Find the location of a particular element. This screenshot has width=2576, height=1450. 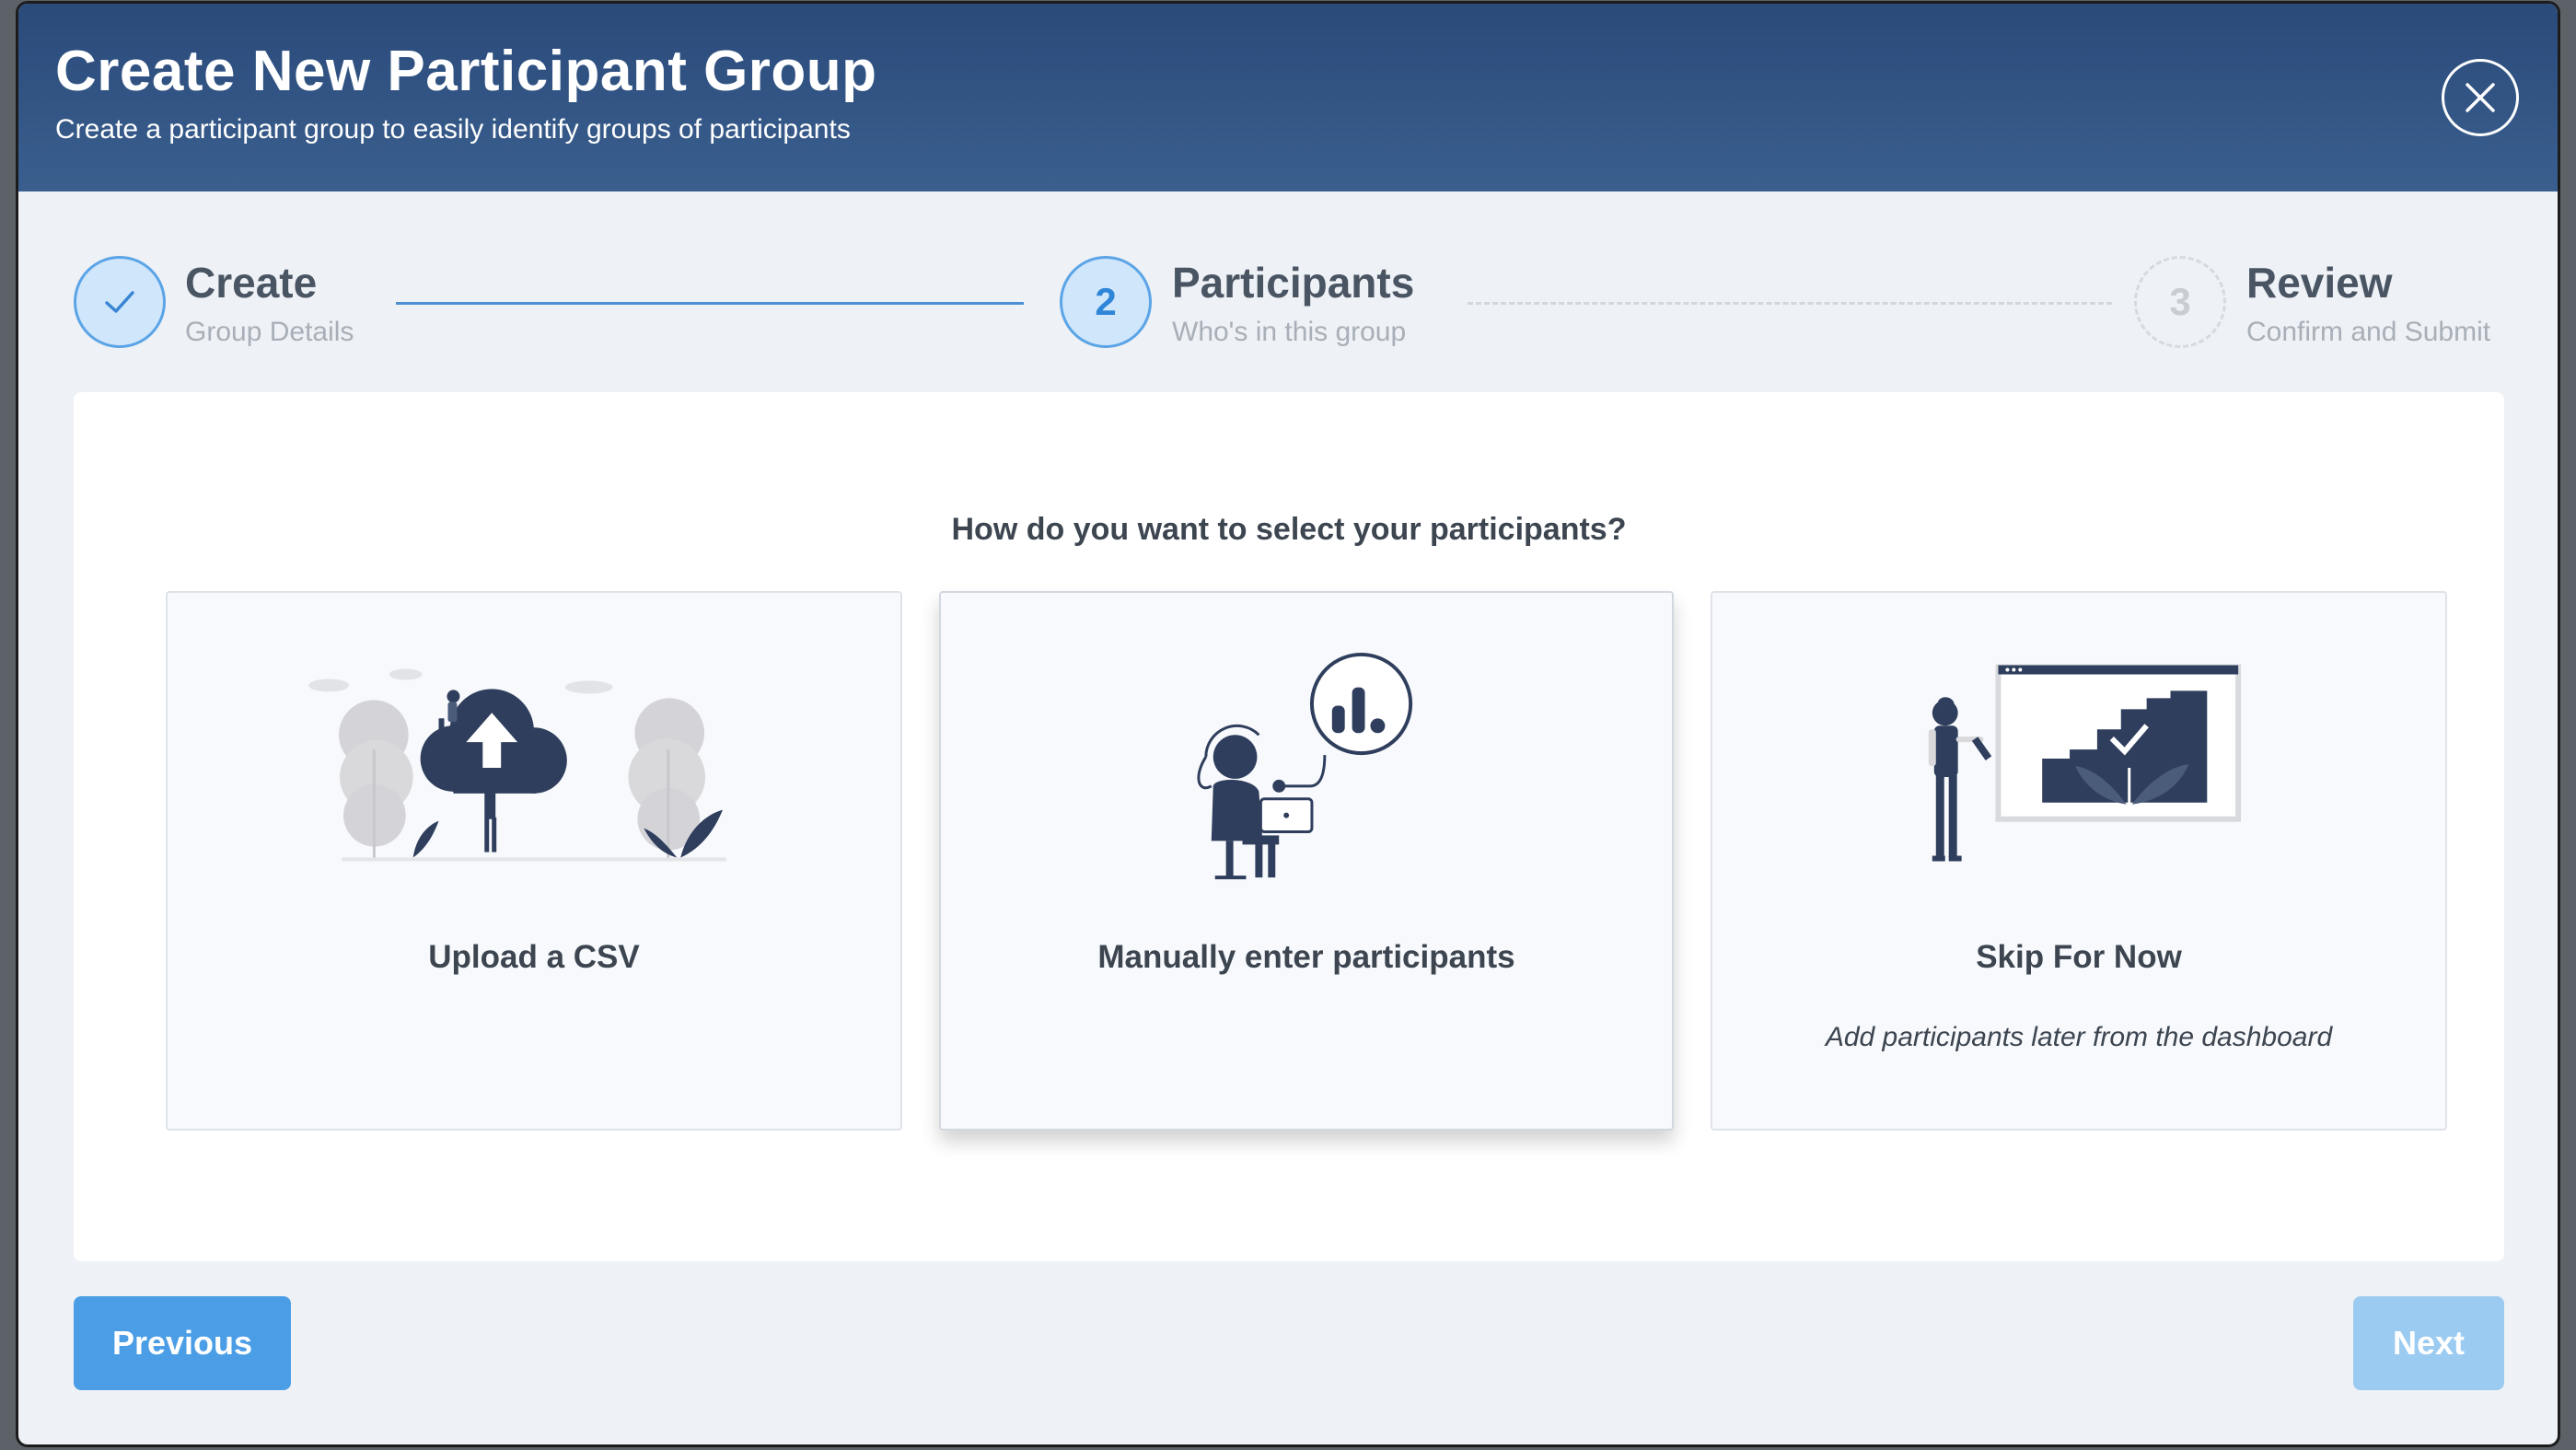

cloud-upload-illustration is located at coordinates (517, 765).